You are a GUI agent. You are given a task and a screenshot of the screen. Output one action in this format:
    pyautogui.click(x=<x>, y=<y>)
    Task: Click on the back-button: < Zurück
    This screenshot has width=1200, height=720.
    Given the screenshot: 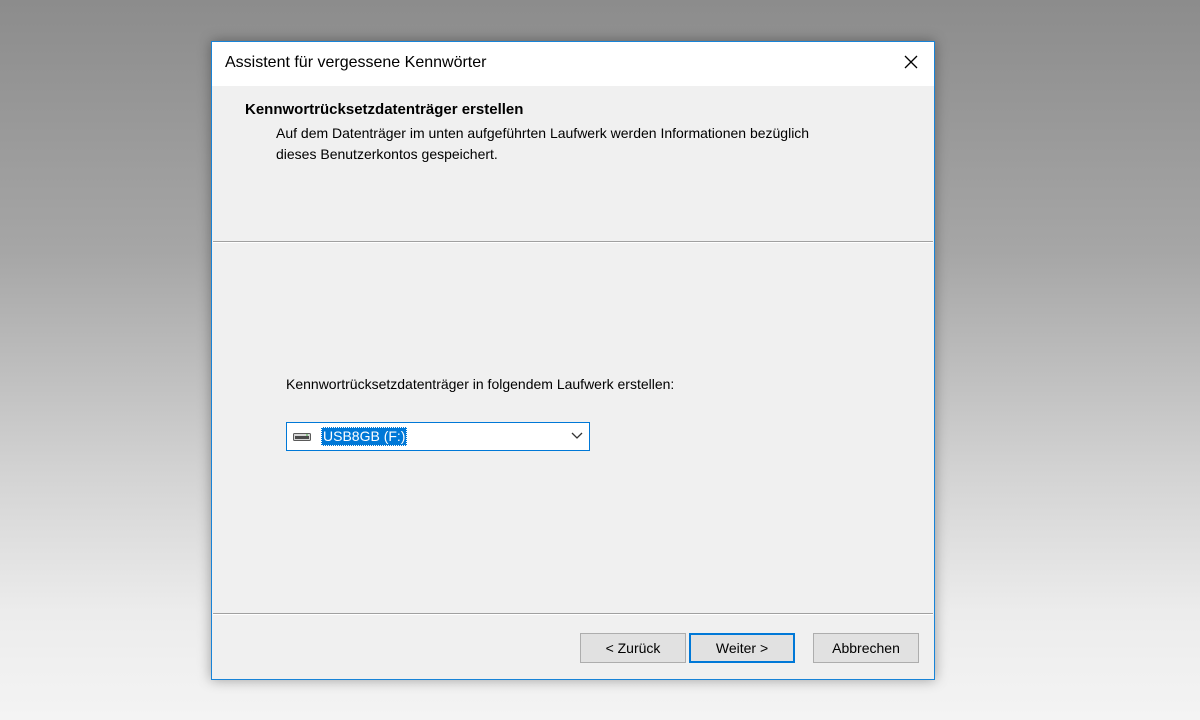 What is the action you would take?
    pyautogui.click(x=633, y=648)
    